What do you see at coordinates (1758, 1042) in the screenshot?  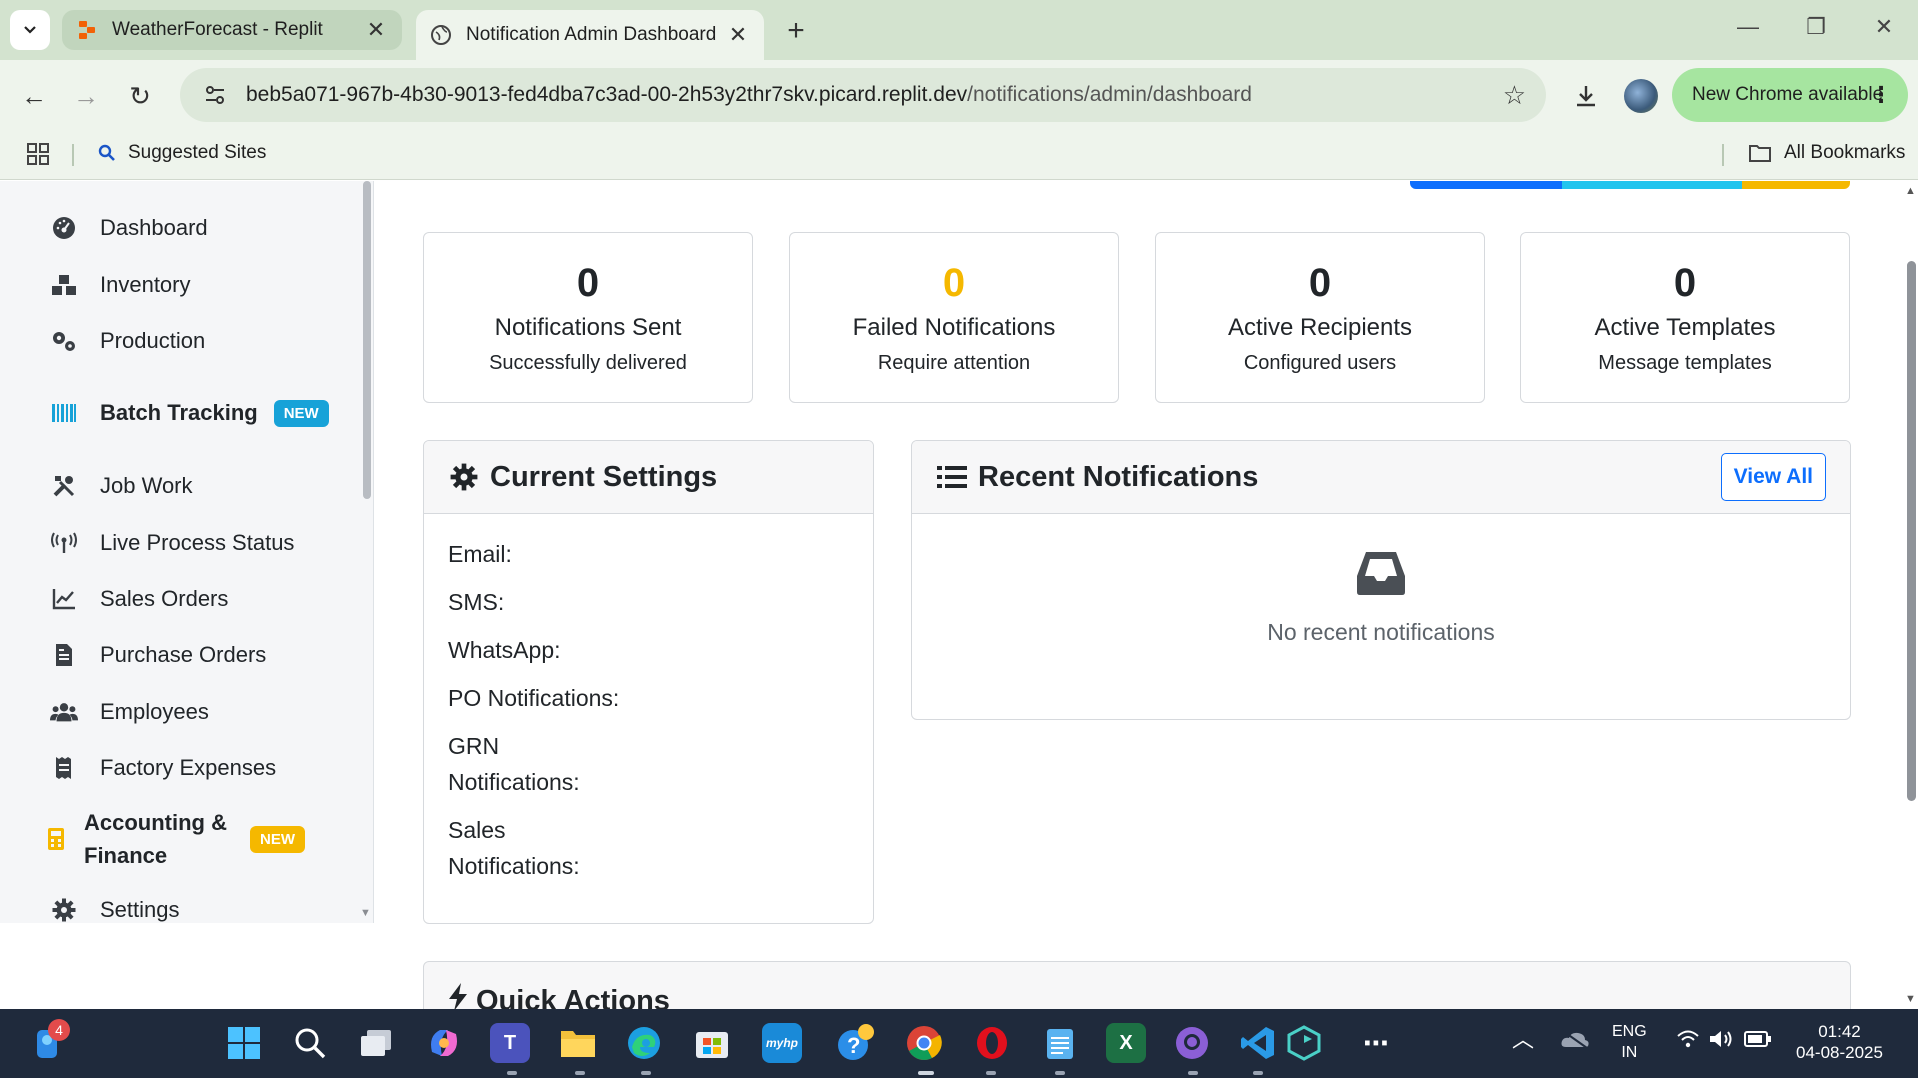 I see `battery-icon` at bounding box center [1758, 1042].